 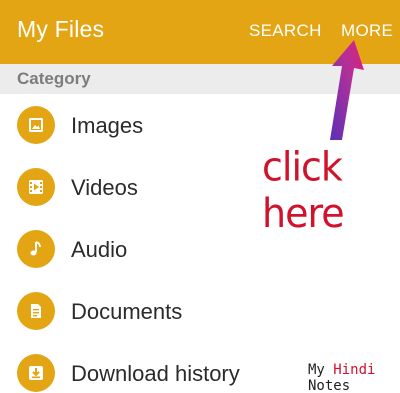 What do you see at coordinates (36, 311) in the screenshot?
I see `document-icon` at bounding box center [36, 311].